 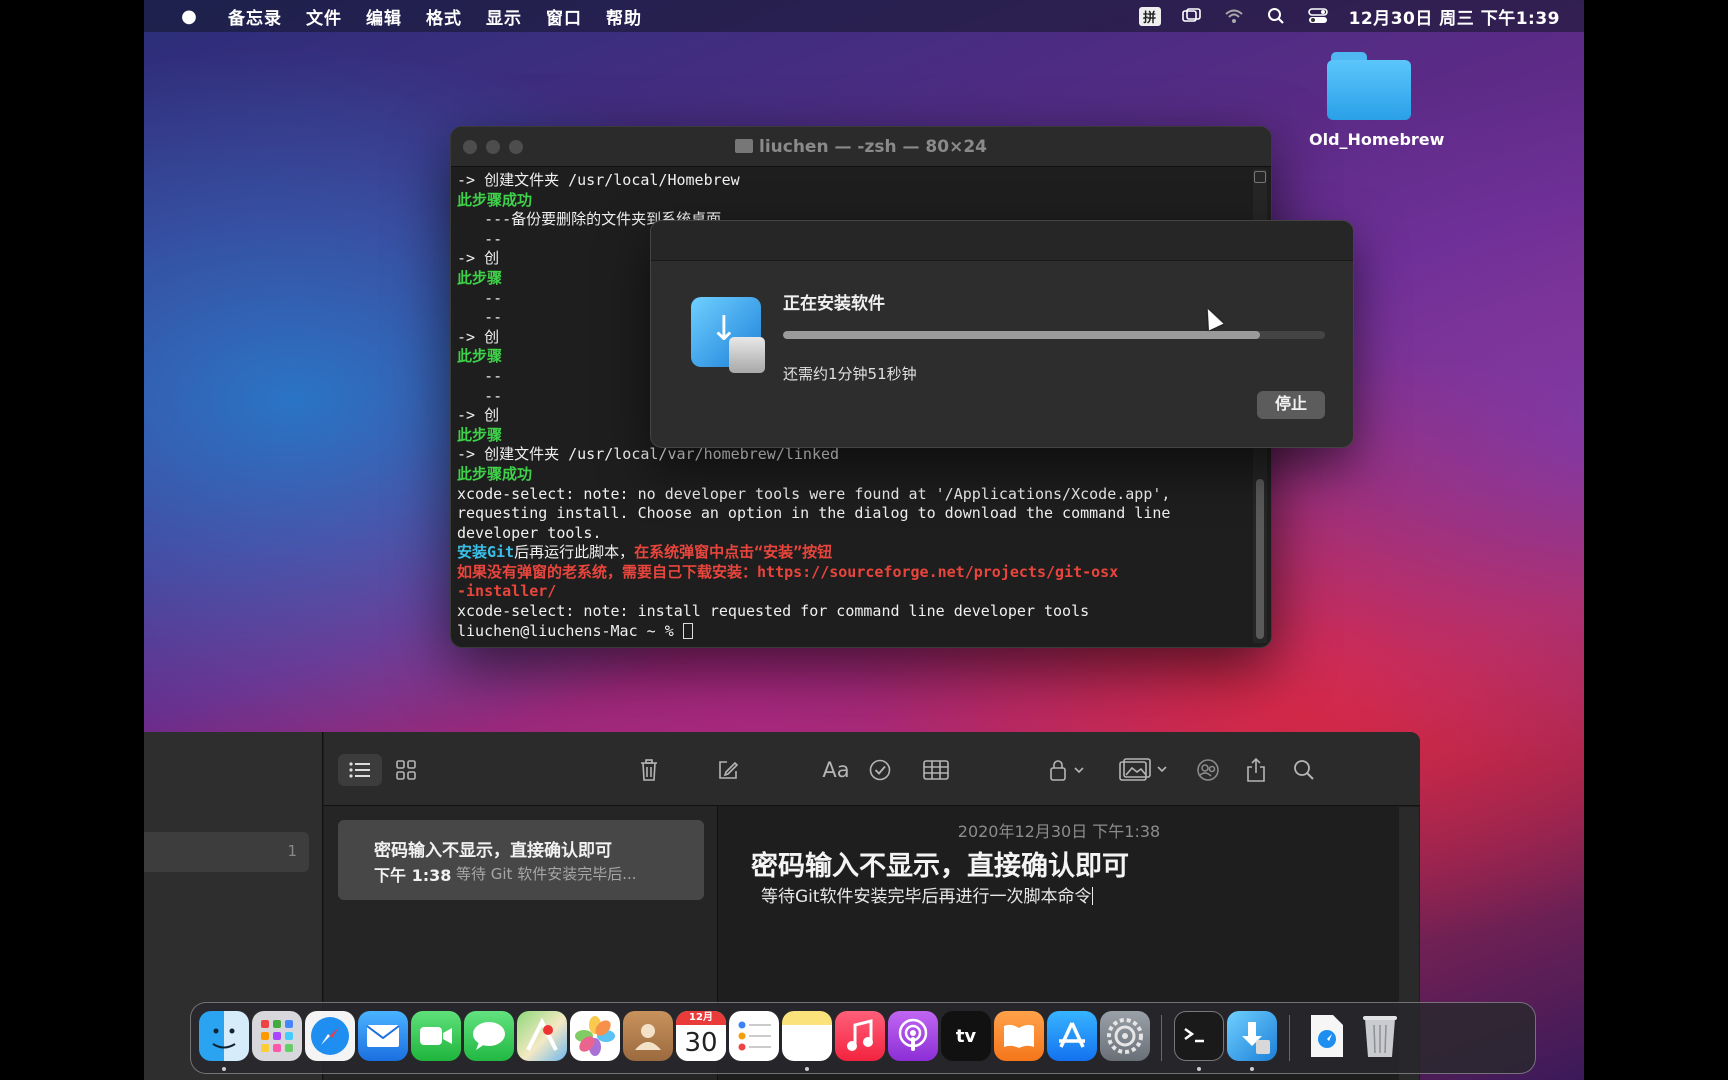 What do you see at coordinates (1327, 1036) in the screenshot?
I see `downloads-stack-icon` at bounding box center [1327, 1036].